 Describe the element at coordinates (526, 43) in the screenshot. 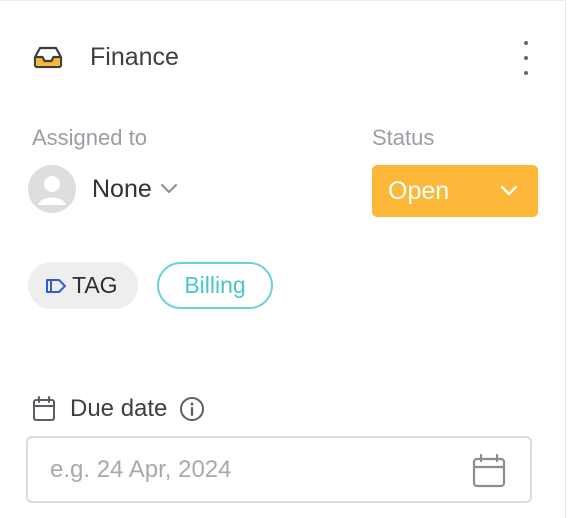

I see `more-vertical-icon` at that location.